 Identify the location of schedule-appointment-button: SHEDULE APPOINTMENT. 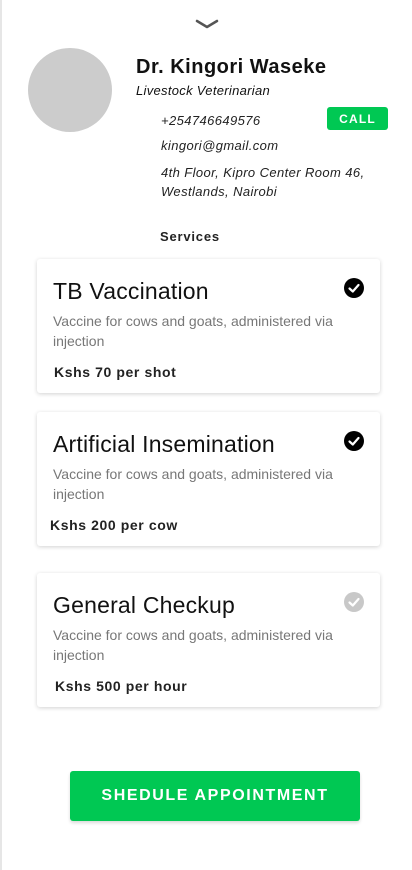
(215, 796).